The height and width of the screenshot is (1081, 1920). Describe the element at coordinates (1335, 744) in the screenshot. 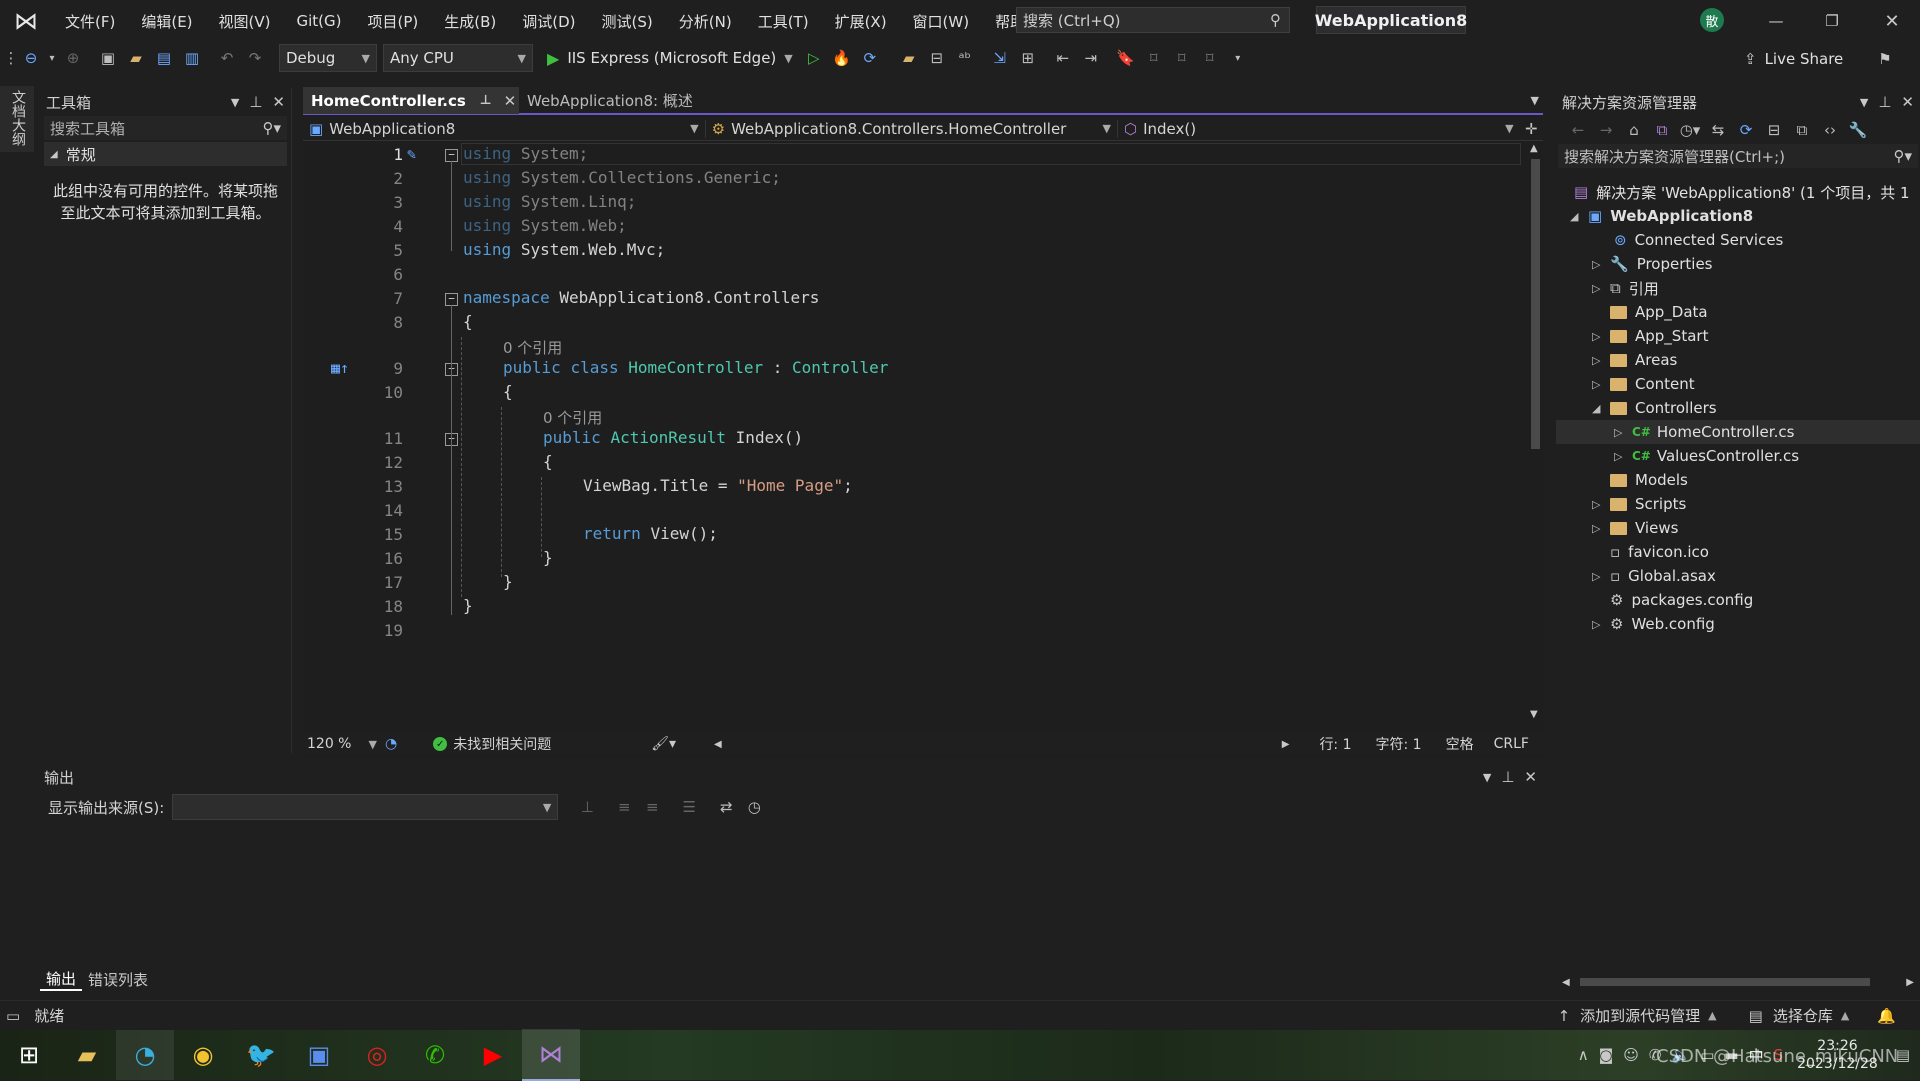

I see `line-indicator: 行: 1` at that location.